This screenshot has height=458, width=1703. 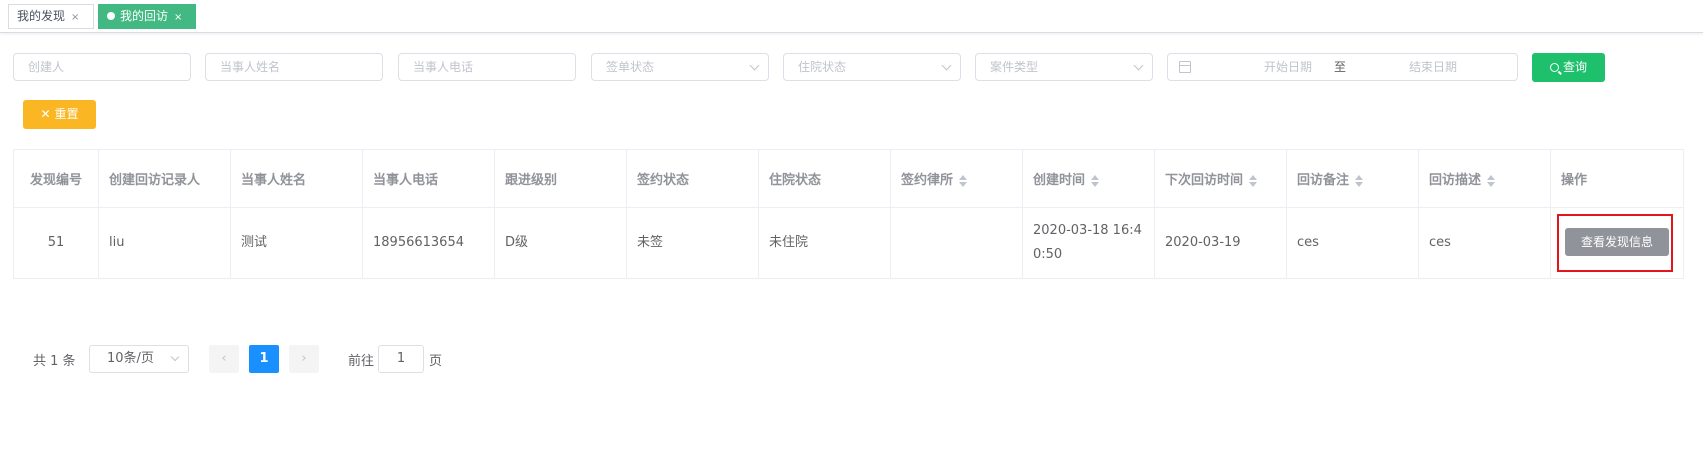 What do you see at coordinates (294, 67) in the screenshot?
I see `party-name-input: 当事人姓名` at bounding box center [294, 67].